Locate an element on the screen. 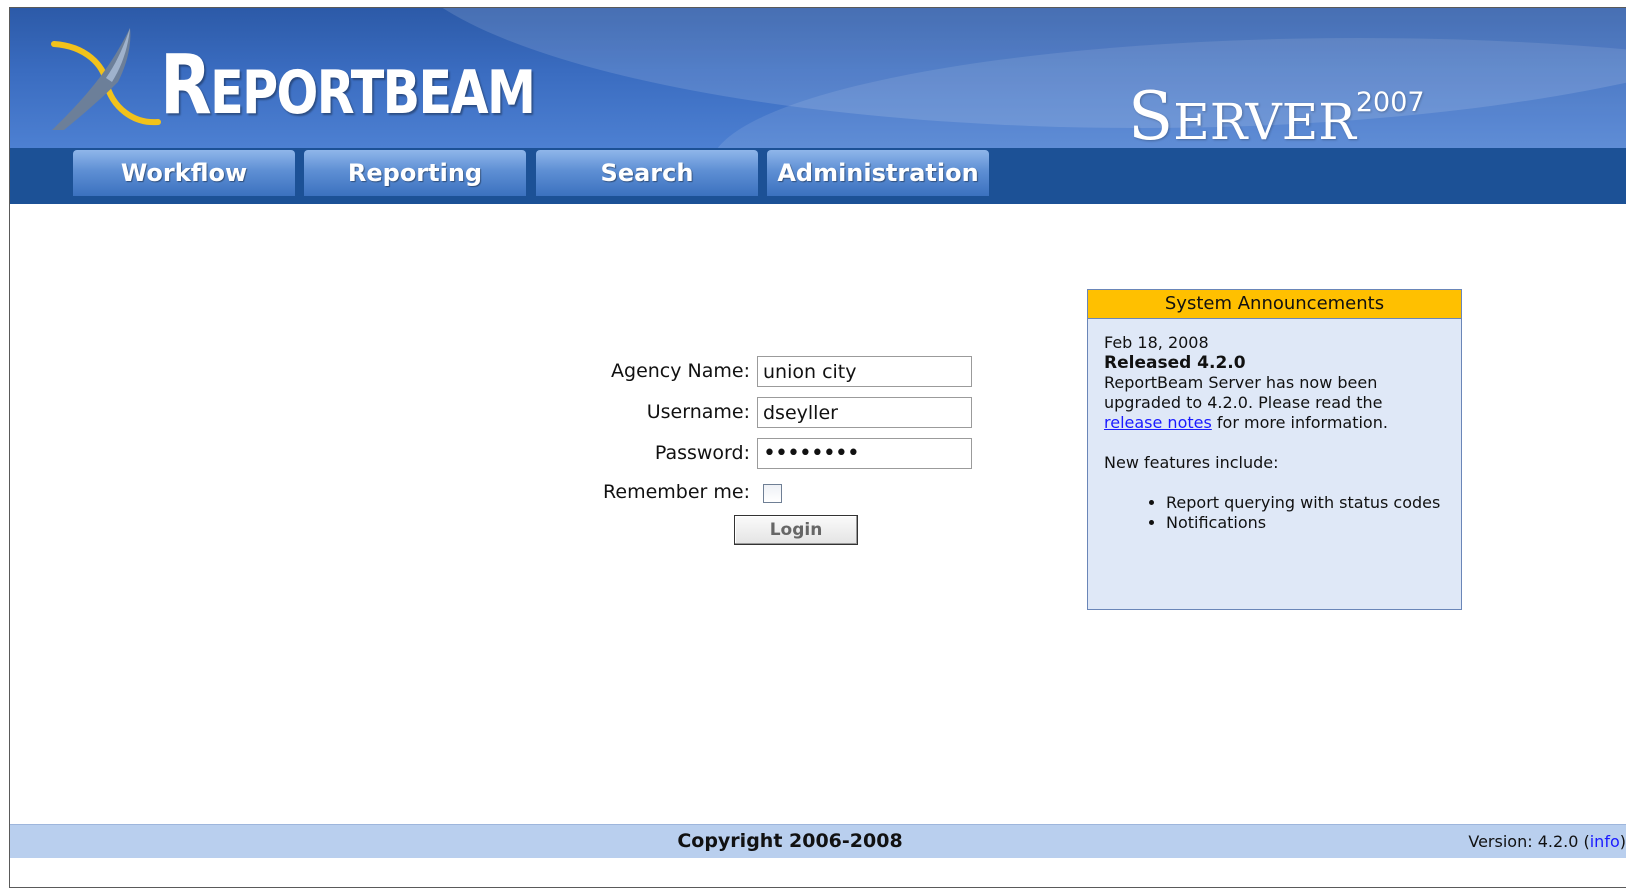 This screenshot has width=1626, height=890. features-intro: New features include: is located at coordinates (1191, 462).